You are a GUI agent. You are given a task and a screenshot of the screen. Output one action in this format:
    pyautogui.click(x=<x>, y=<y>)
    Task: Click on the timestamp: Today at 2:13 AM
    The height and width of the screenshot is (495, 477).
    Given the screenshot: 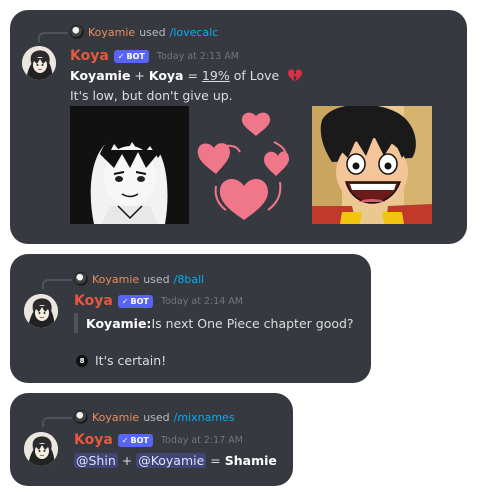 What is the action you would take?
    pyautogui.click(x=197, y=56)
    